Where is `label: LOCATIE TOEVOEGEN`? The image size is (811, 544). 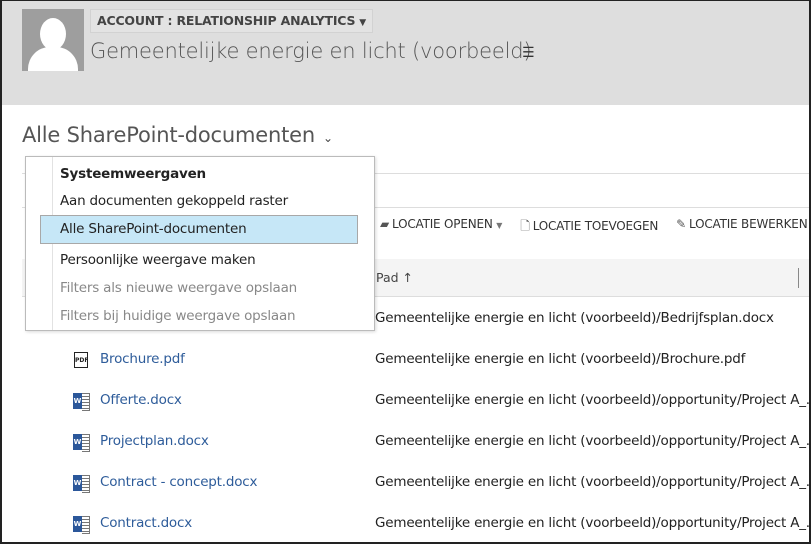
label: LOCATIE TOEVOEGEN is located at coordinates (595, 226).